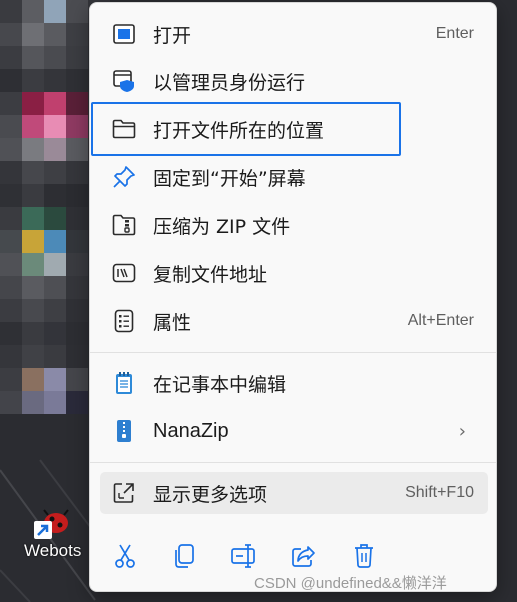 The height and width of the screenshot is (602, 517). I want to click on cut-icon, so click(125, 558).